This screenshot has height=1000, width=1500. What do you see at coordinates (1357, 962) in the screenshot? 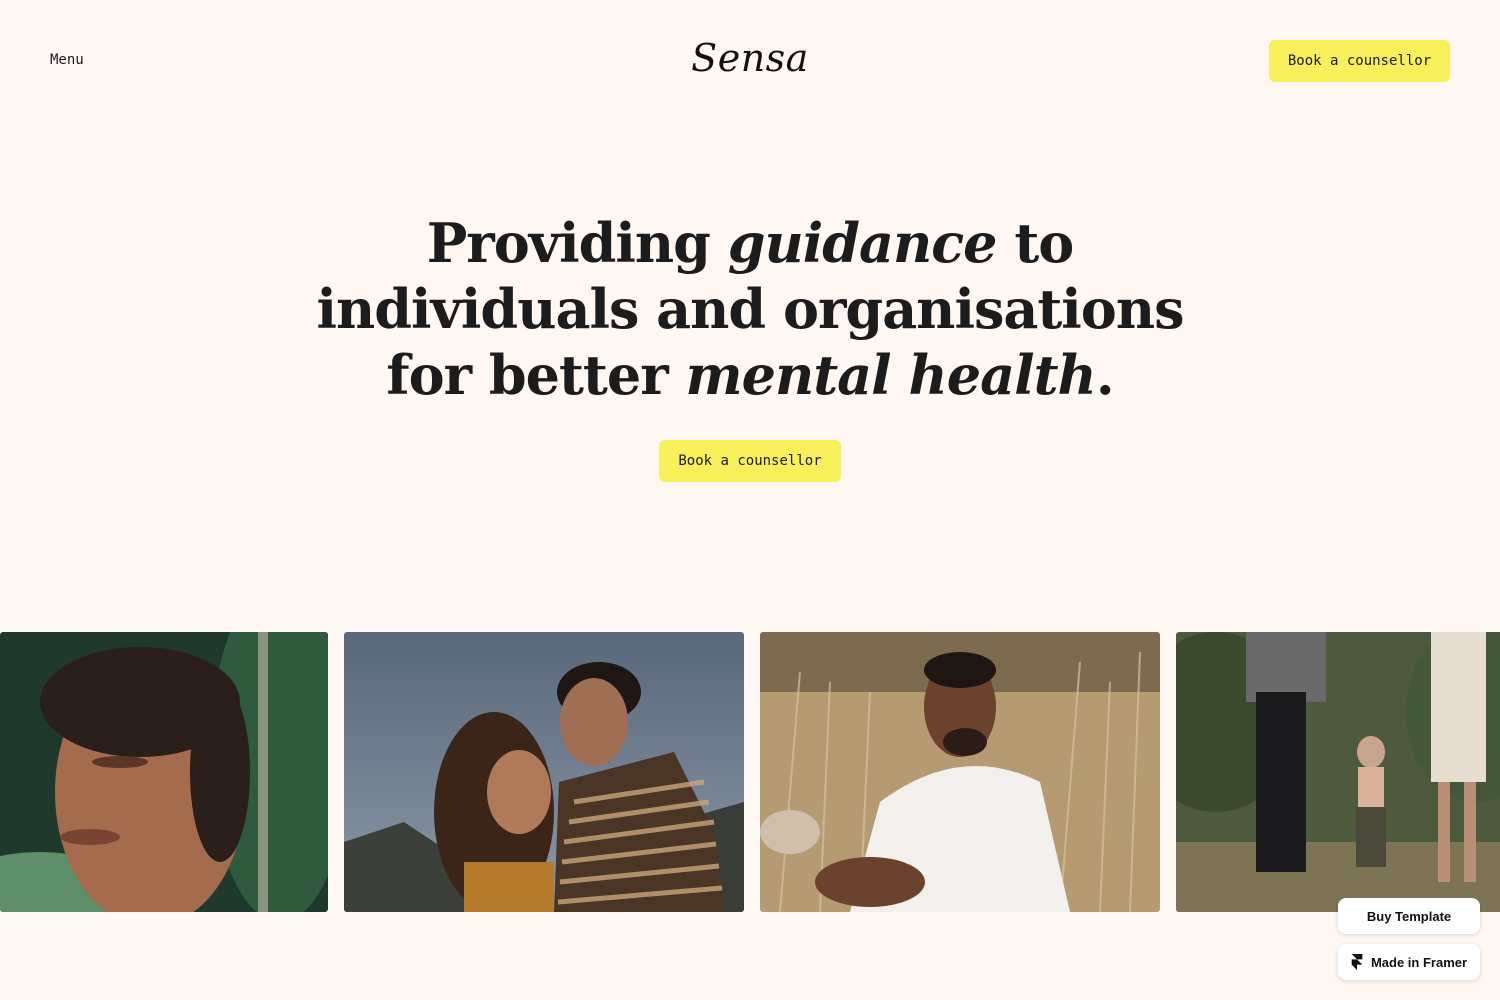
I see `framer-logo-icon` at bounding box center [1357, 962].